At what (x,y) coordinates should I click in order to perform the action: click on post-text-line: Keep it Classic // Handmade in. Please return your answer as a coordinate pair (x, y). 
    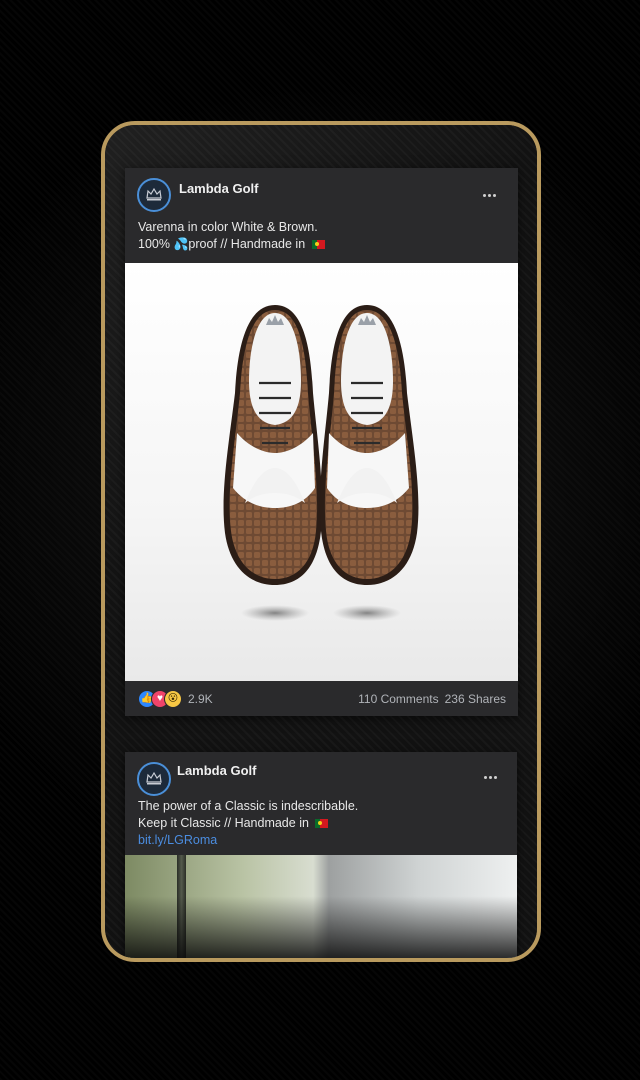
    Looking at the image, I should click on (248, 823).